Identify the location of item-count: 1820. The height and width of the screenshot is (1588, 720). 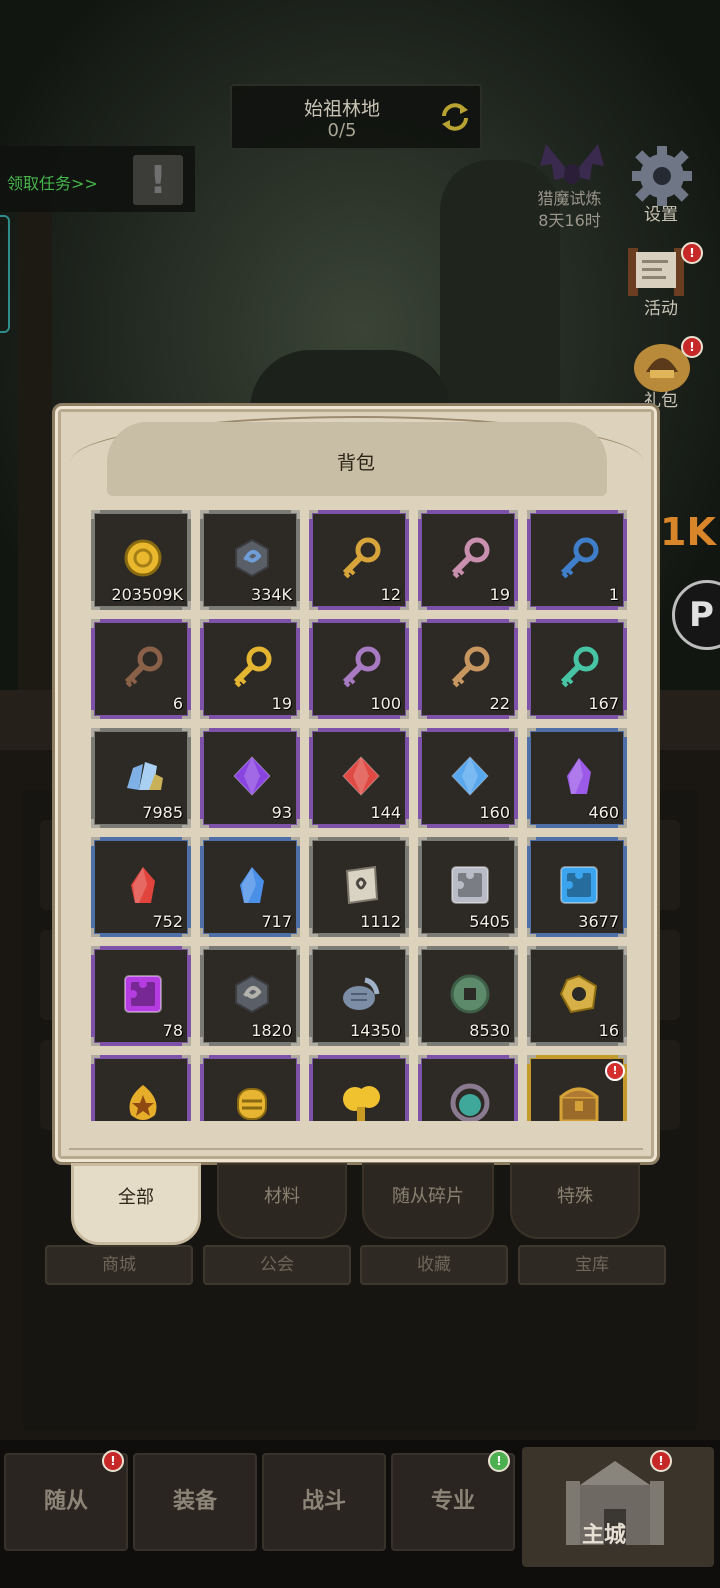
(271, 1030).